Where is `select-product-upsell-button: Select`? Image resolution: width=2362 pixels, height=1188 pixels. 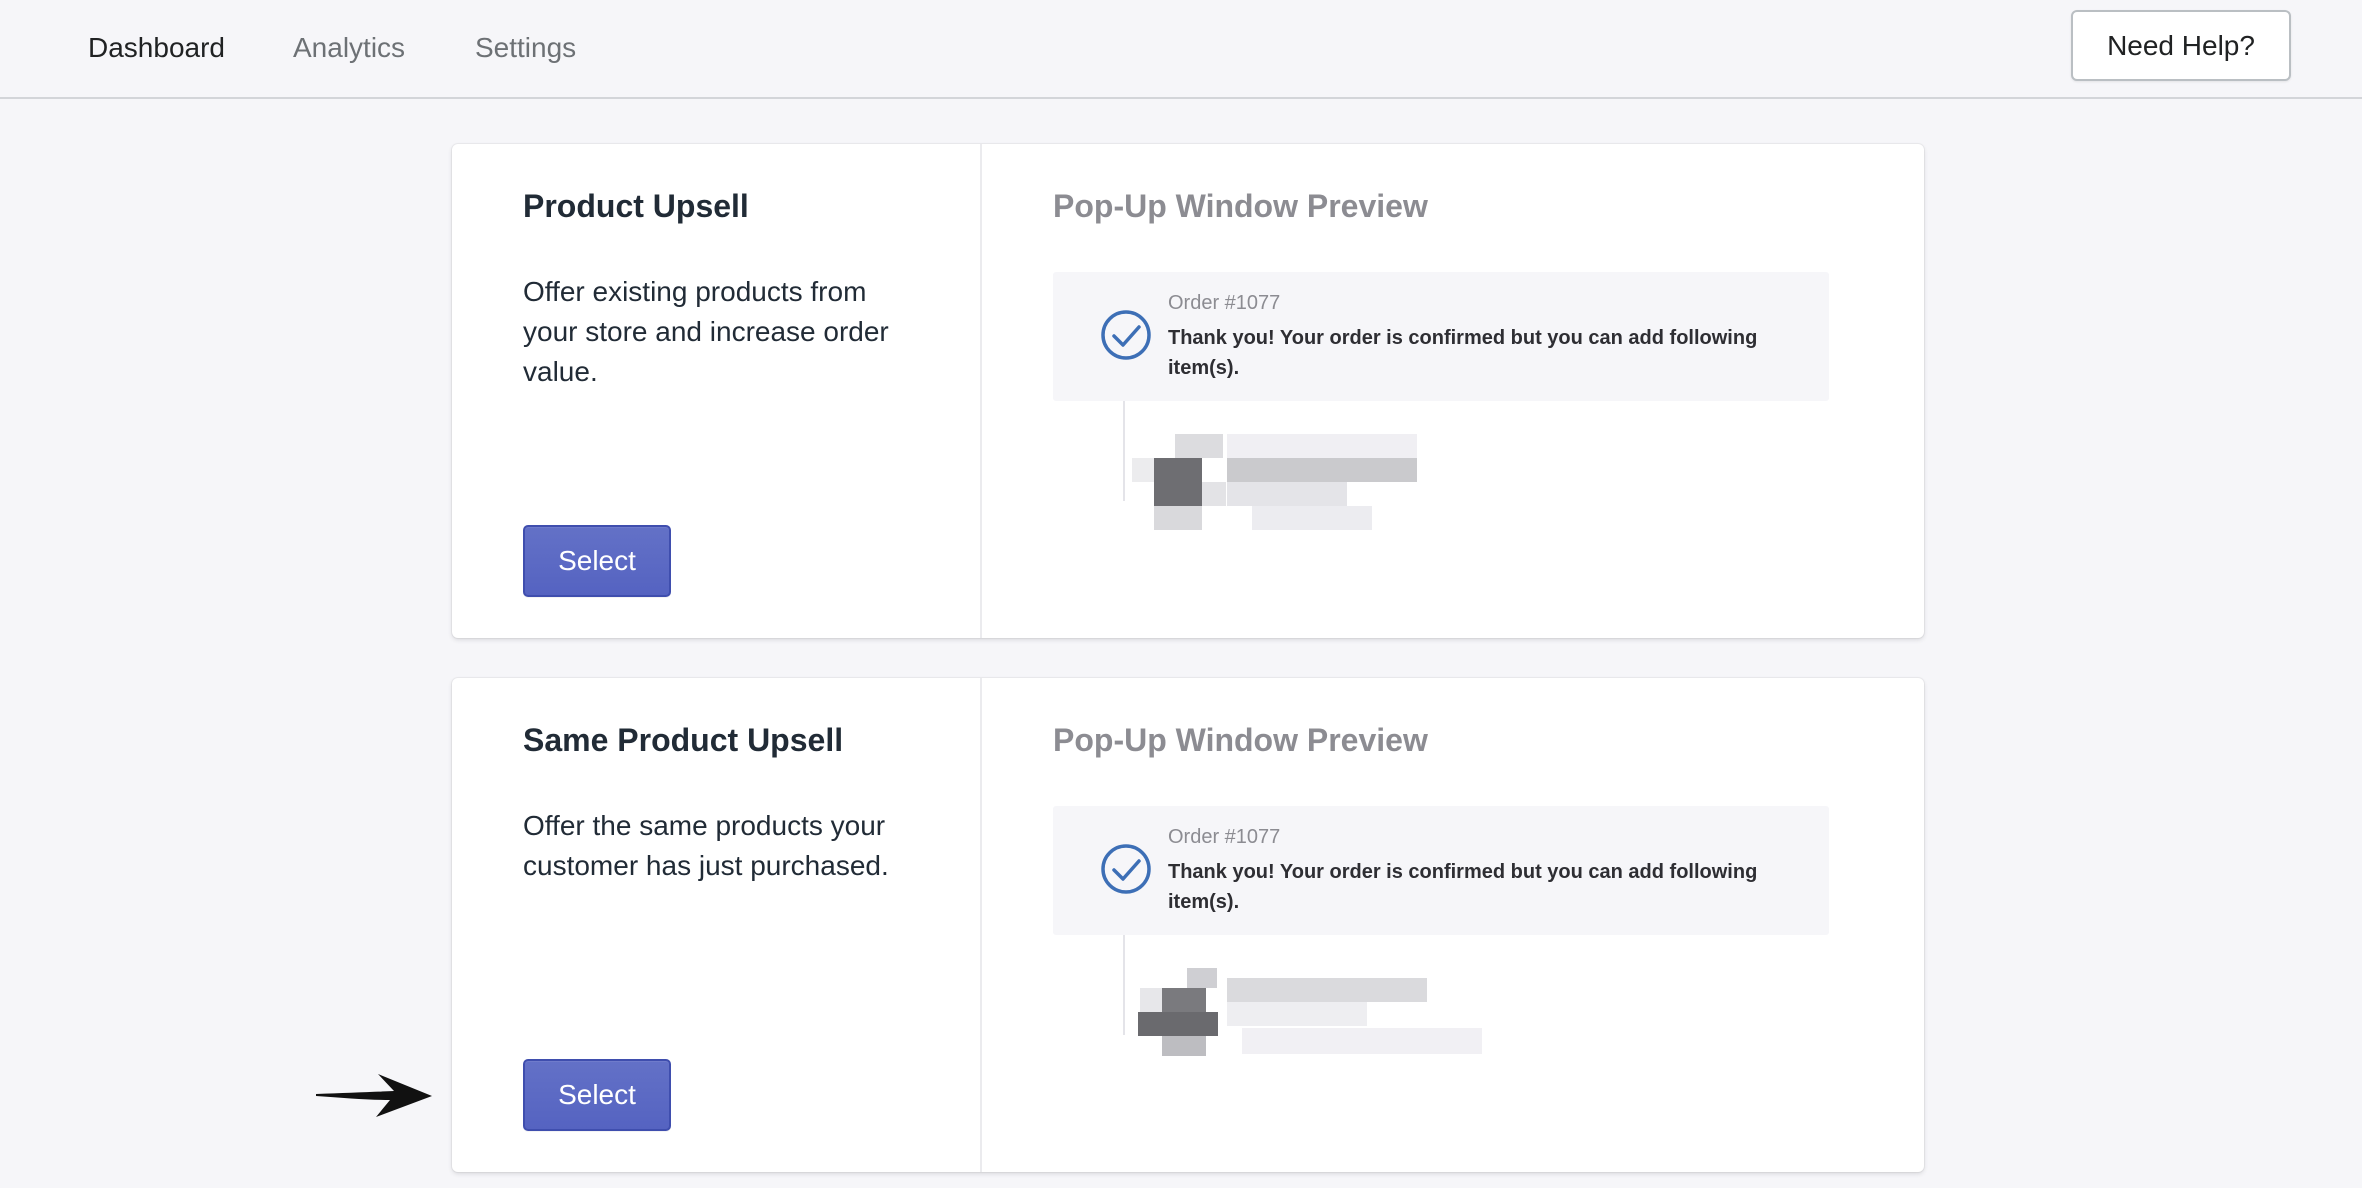 select-product-upsell-button: Select is located at coordinates (597, 561).